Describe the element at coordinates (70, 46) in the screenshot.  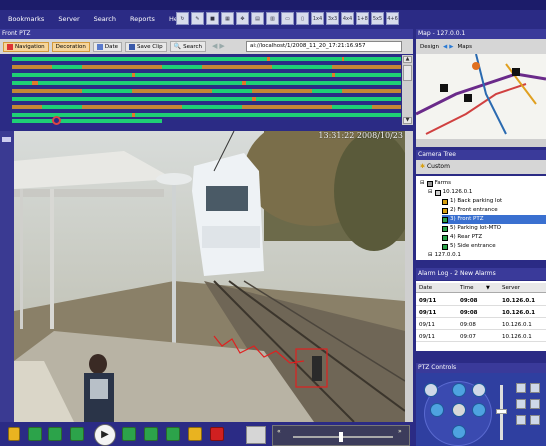
I see `decoration-button: Decoration` at that location.